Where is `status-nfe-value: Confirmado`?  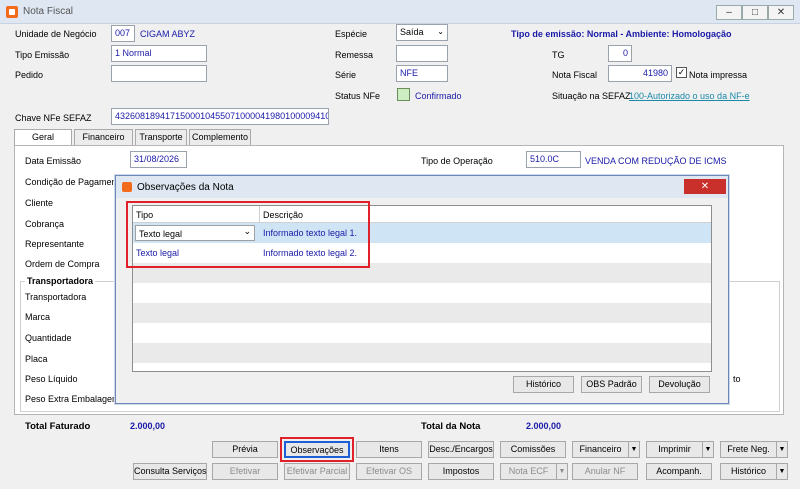
status-nfe-value: Confirmado is located at coordinates (438, 96).